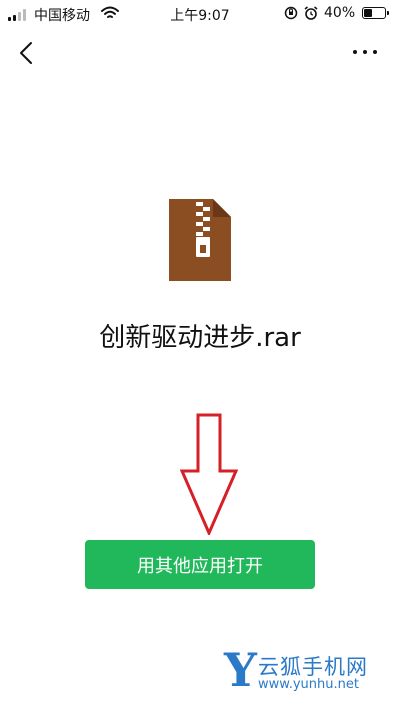 Image resolution: width=400 pixels, height=710 pixels. I want to click on chevron-left-icon, so click(26, 53).